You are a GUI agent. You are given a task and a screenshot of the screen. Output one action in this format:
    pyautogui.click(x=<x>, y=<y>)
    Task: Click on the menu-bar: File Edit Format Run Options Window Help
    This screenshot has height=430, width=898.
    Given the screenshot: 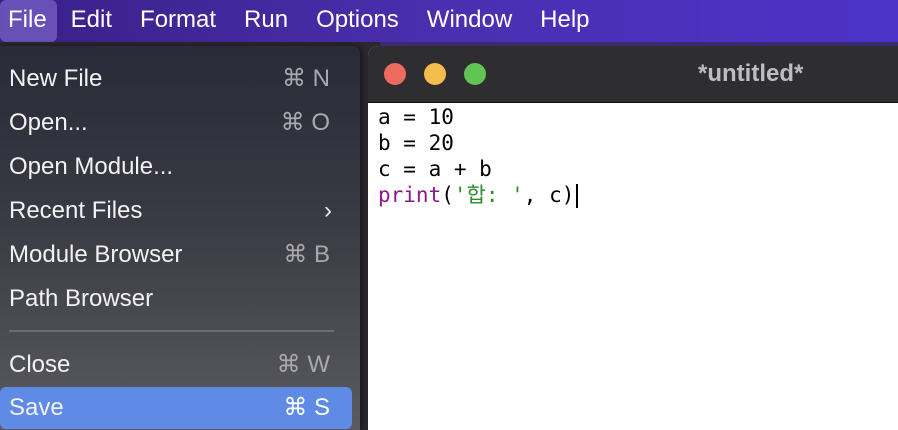 What is the action you would take?
    pyautogui.click(x=449, y=21)
    